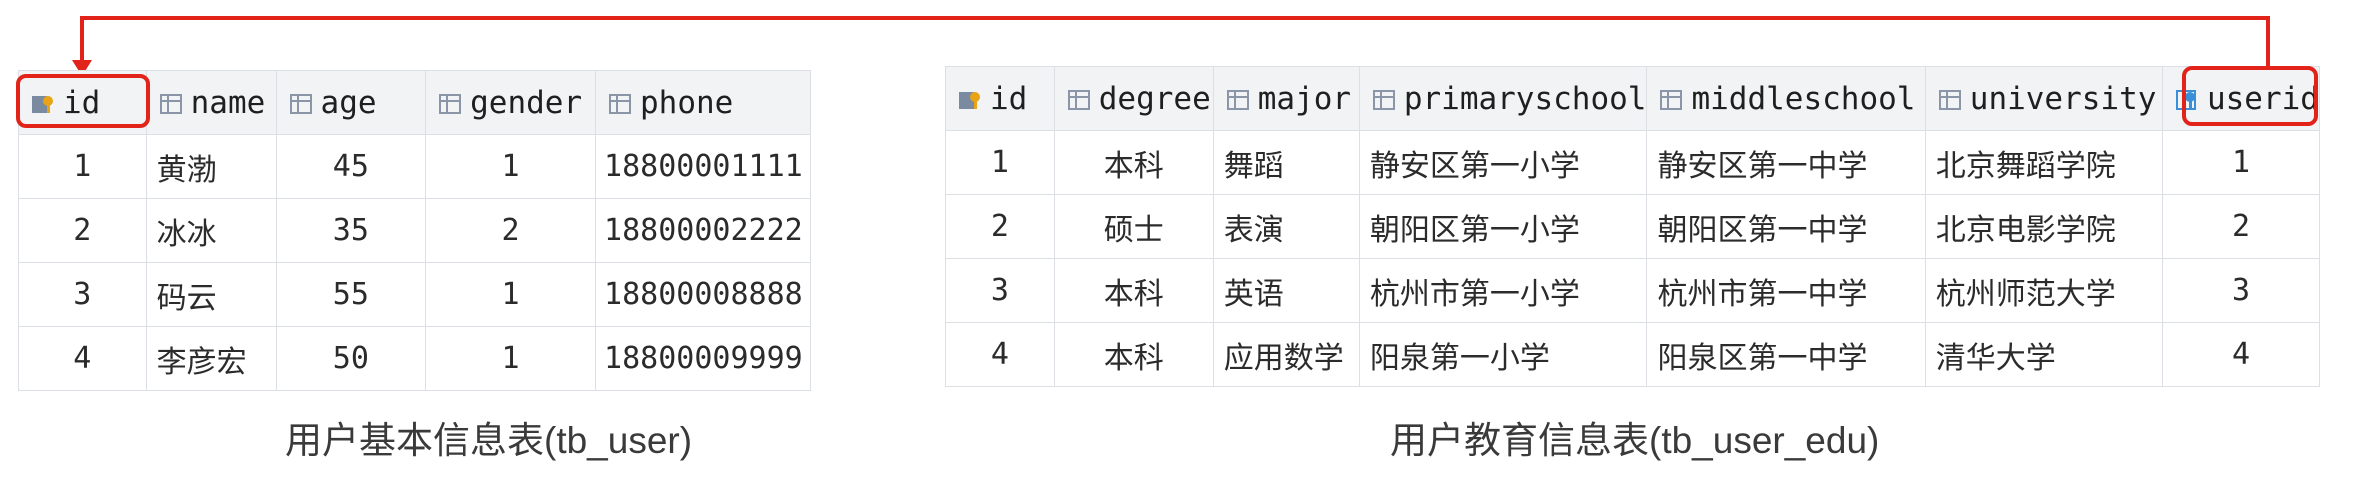 This screenshot has height=481, width=2363. Describe the element at coordinates (351, 166) in the screenshot. I see `cell-age: 45` at that location.